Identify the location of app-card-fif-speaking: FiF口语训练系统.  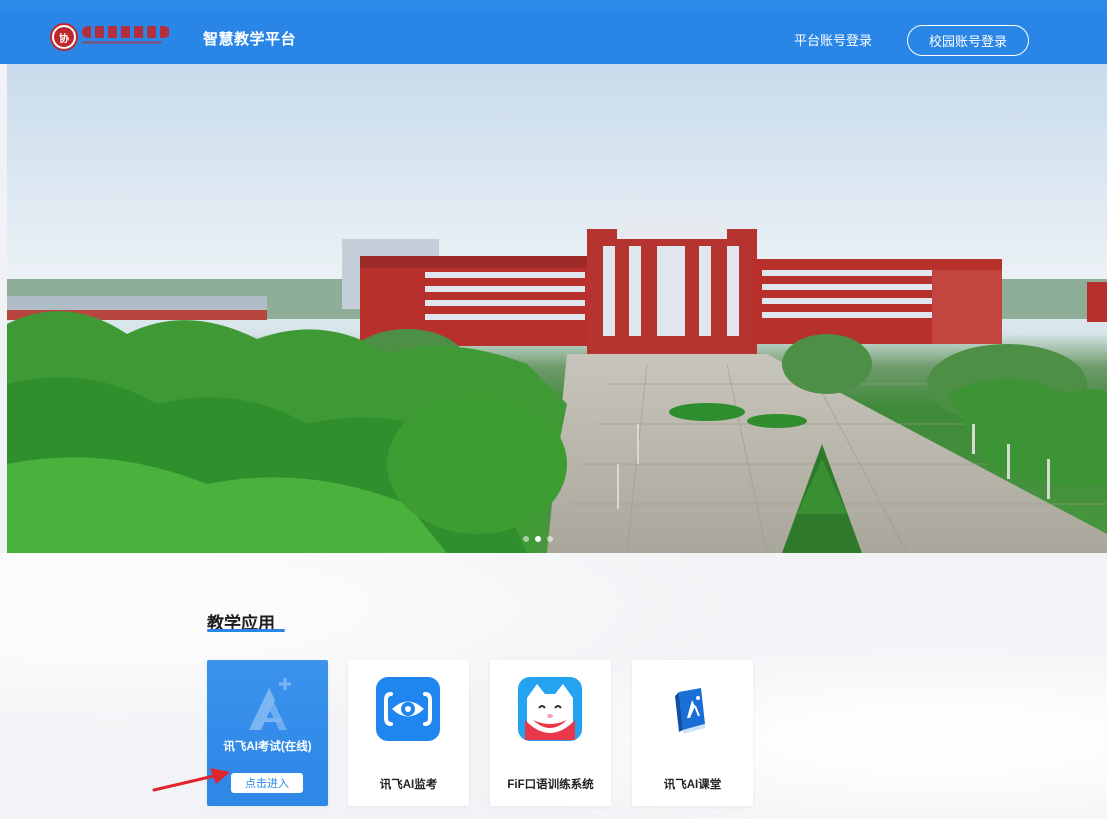
(550, 733).